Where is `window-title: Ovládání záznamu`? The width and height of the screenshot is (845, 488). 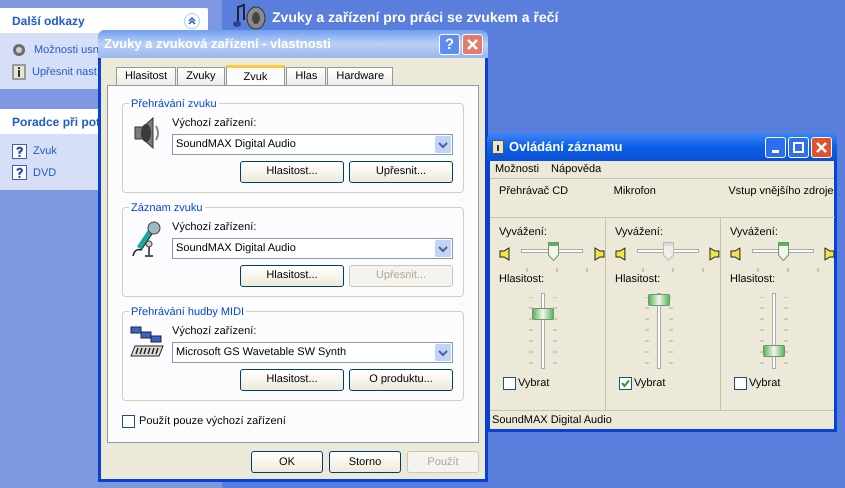
window-title: Ovládání záznamu is located at coordinates (565, 147).